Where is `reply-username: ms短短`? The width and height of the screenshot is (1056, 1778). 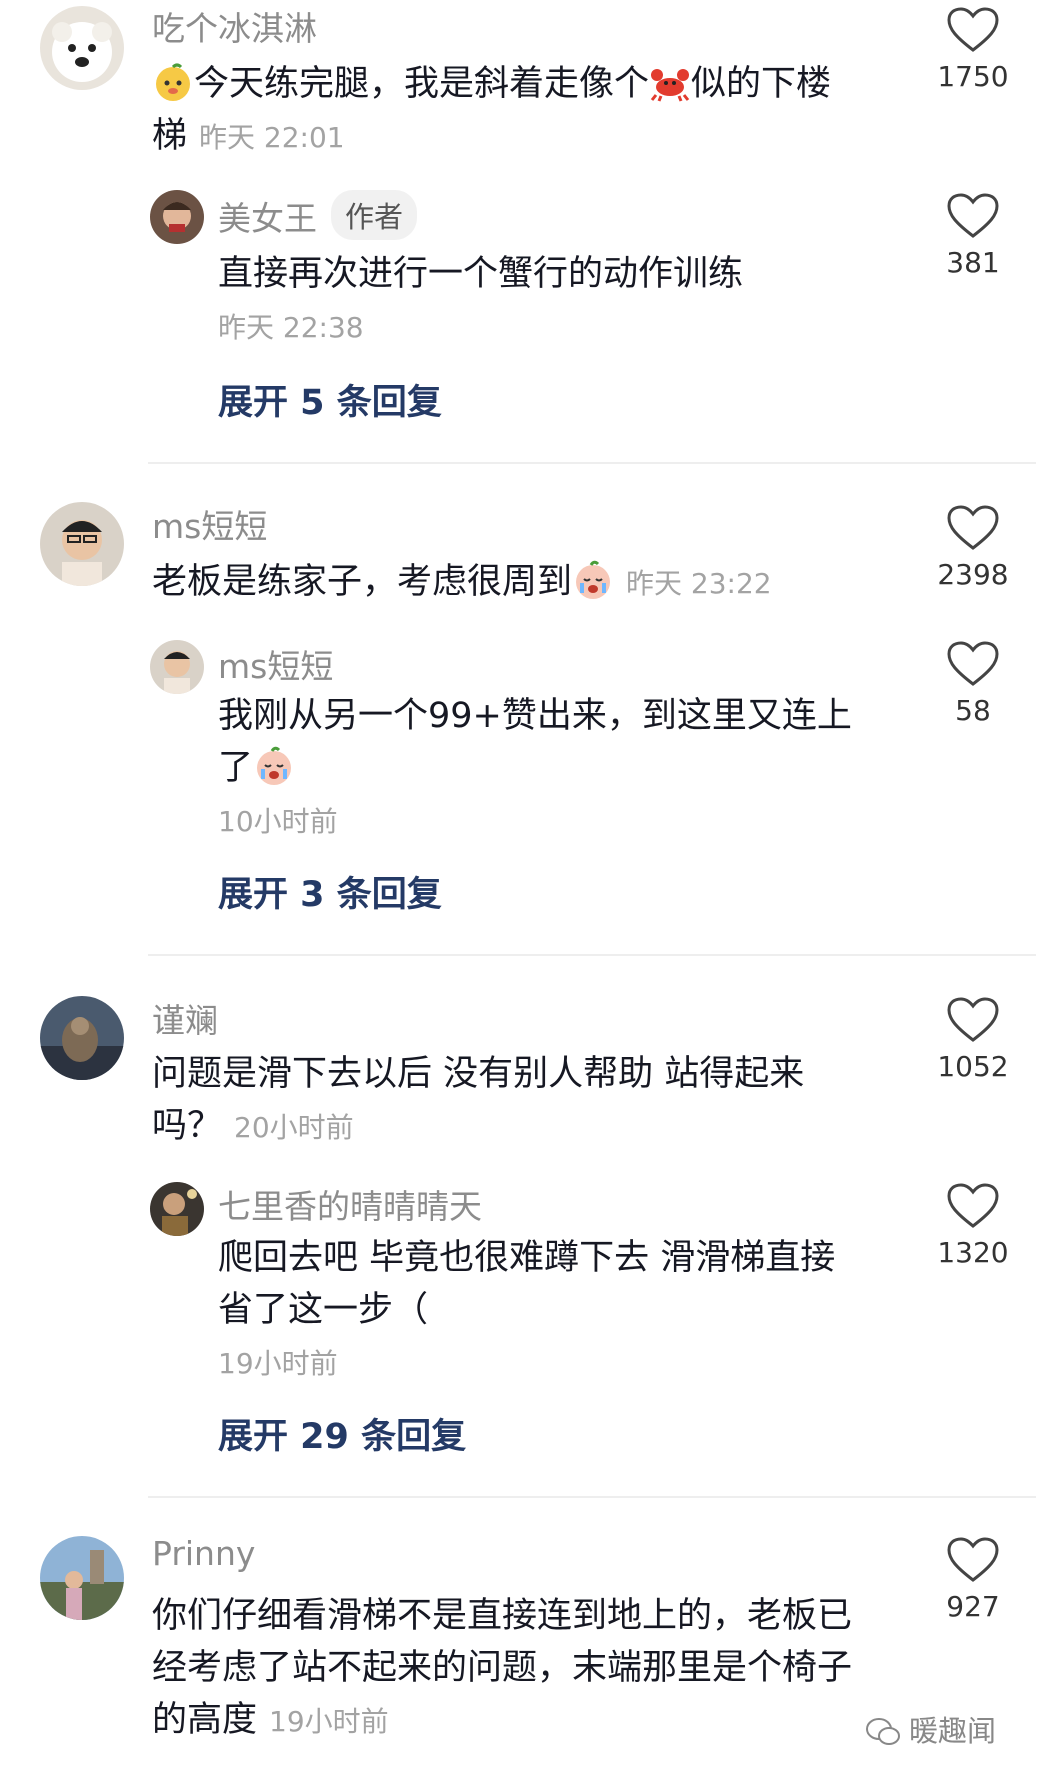 reply-username: ms短短 is located at coordinates (275, 664).